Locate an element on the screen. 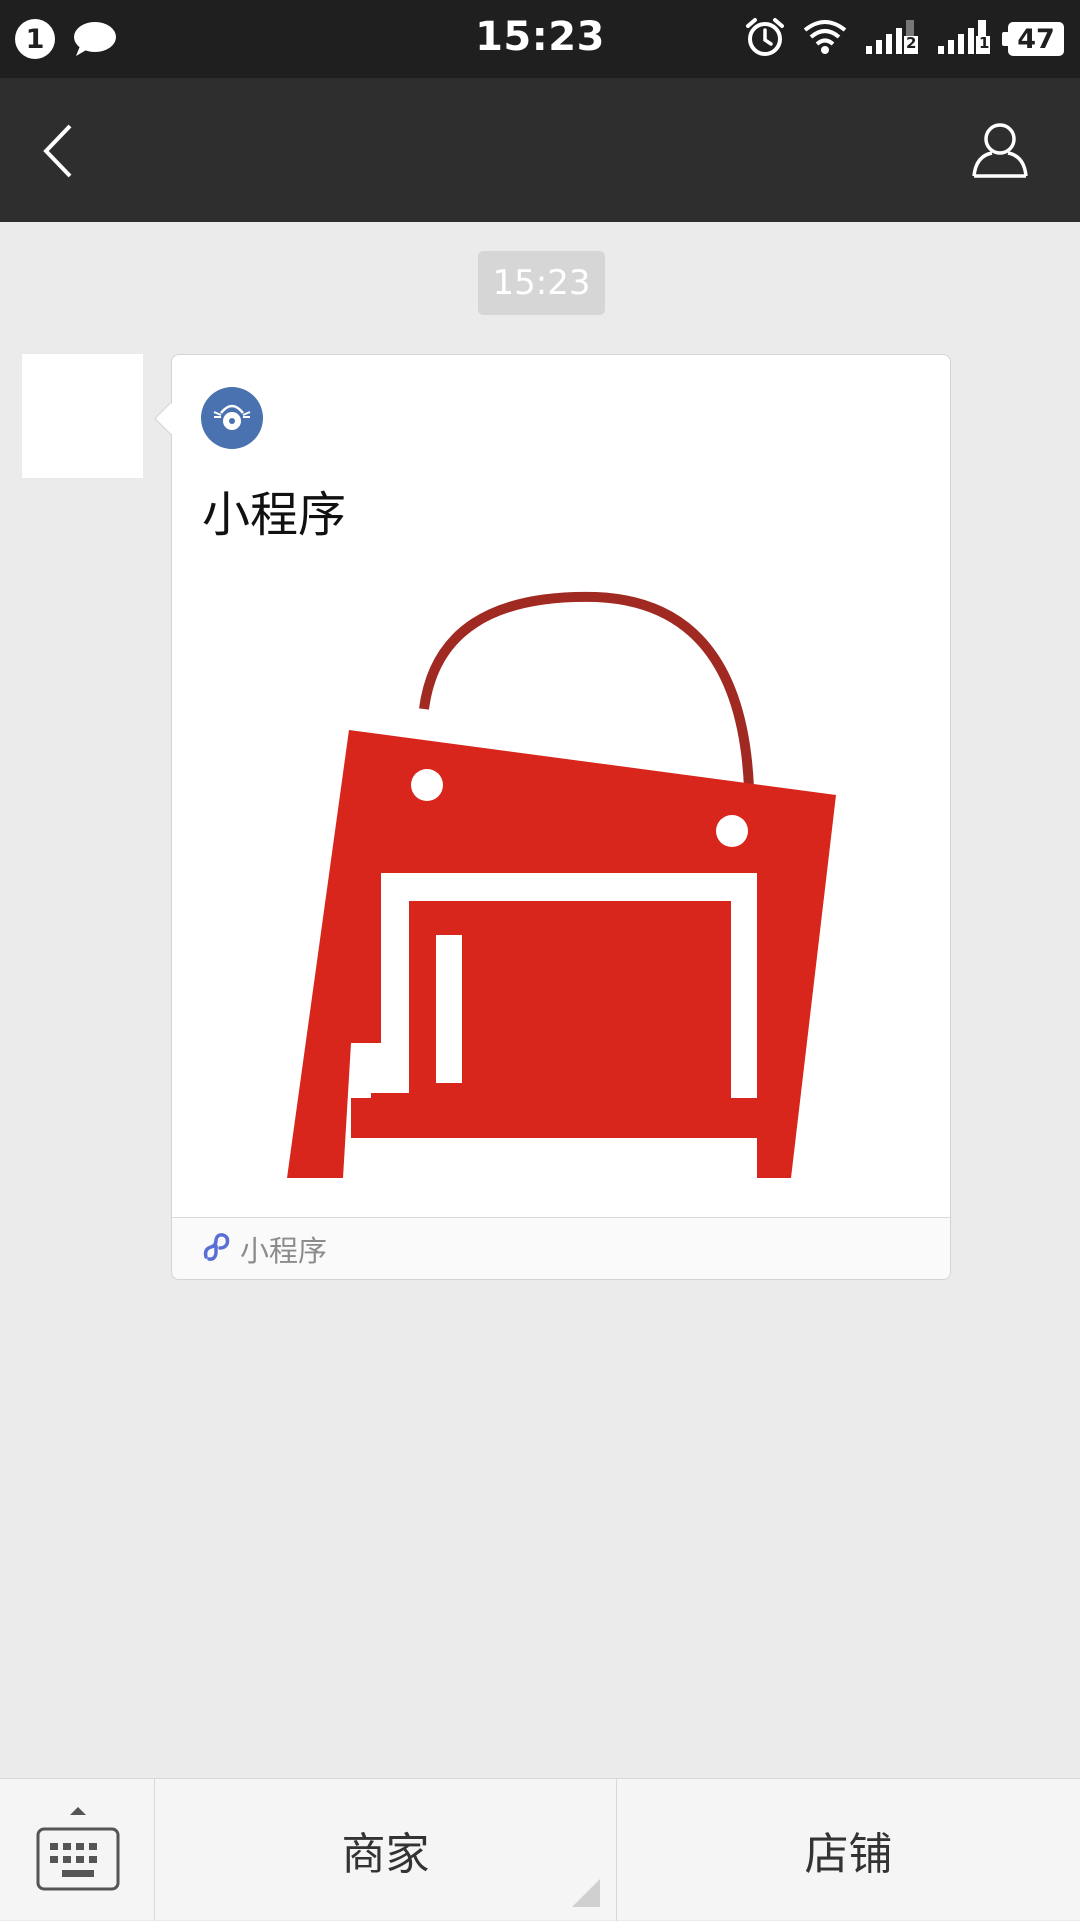 The width and height of the screenshot is (1080, 1921). sim2-label: 1 is located at coordinates (984, 43).